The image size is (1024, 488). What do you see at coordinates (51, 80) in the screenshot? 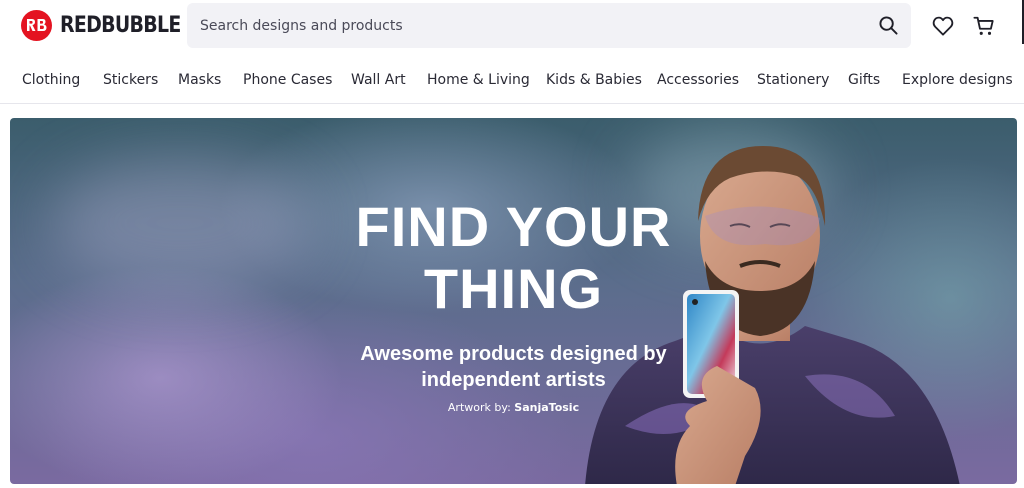
I see `nav-item-clothing: Clothing` at bounding box center [51, 80].